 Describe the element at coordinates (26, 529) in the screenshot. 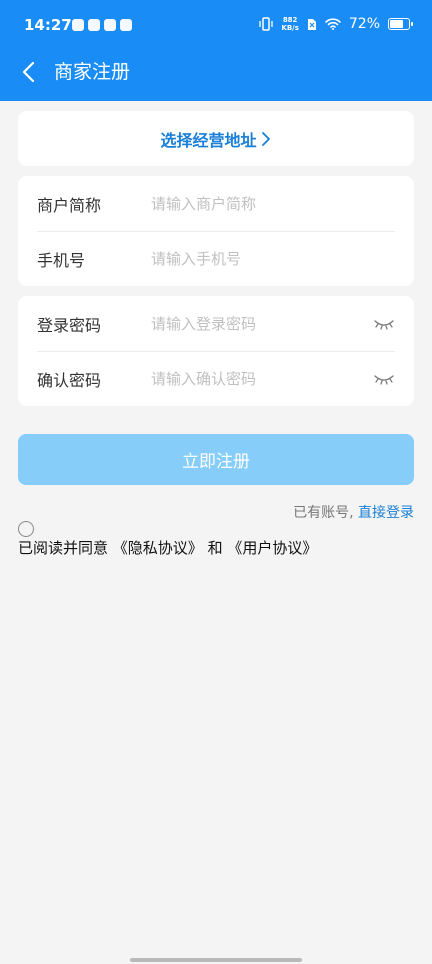

I see `agreement-radio` at that location.